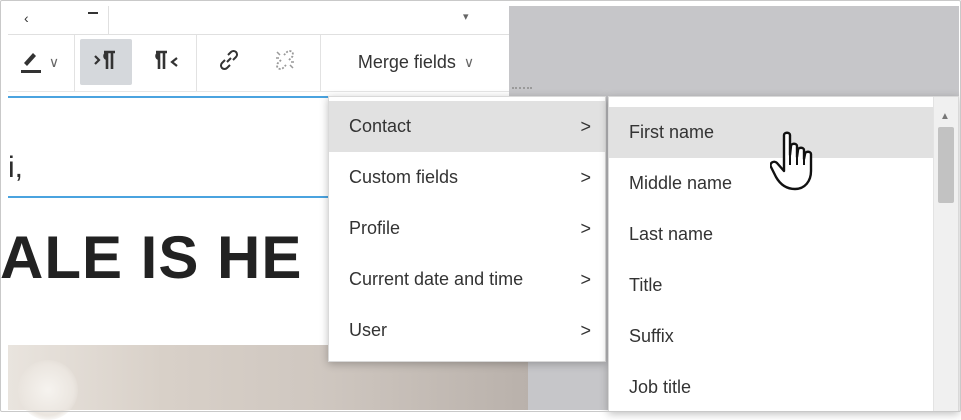 This screenshot has width=961, height=420. I want to click on link-button, so click(229, 62).